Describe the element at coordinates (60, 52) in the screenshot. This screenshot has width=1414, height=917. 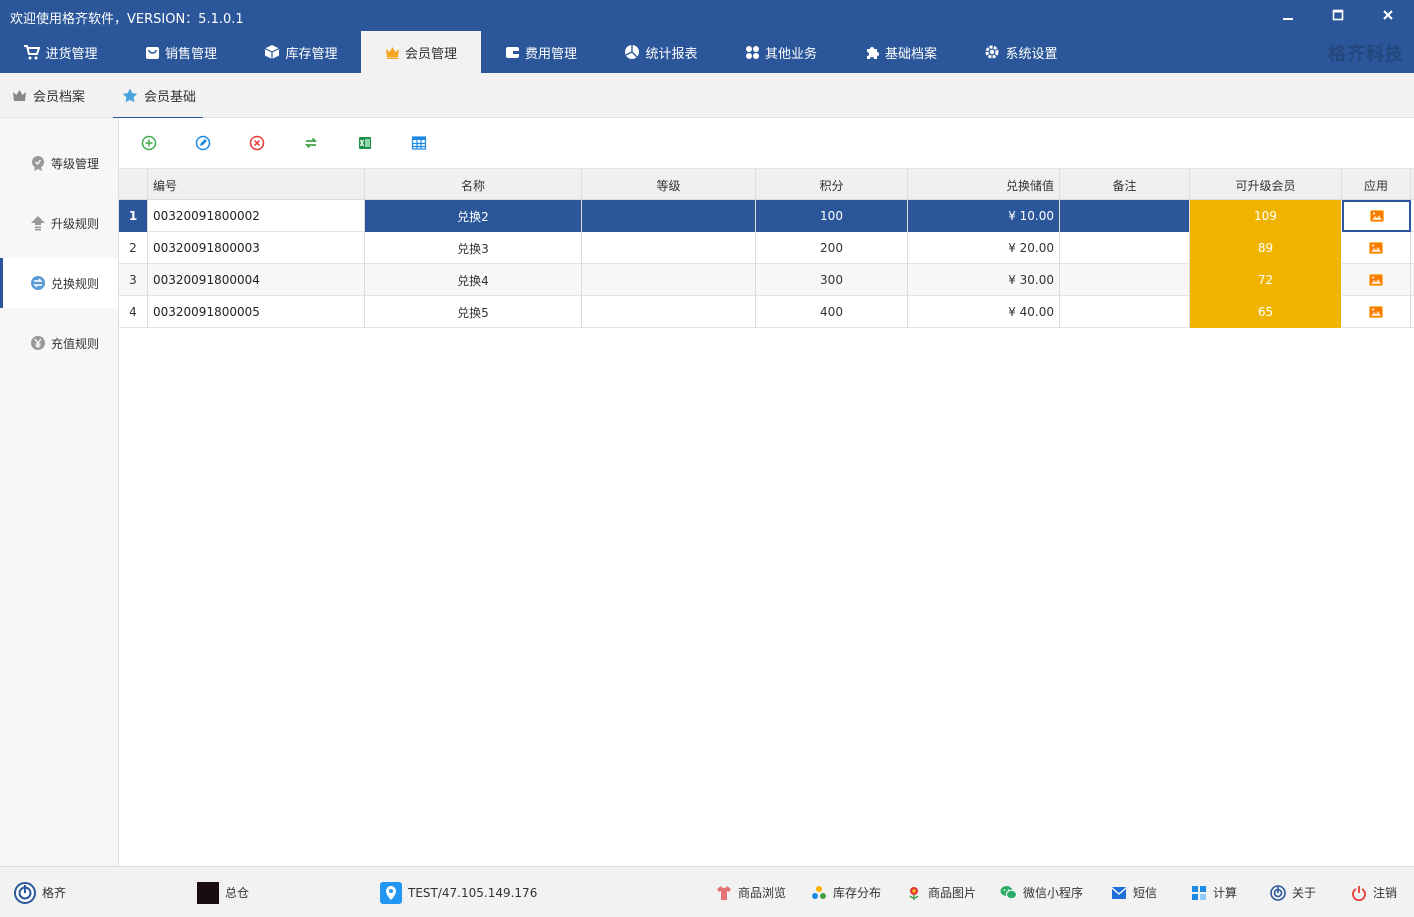
I see `menu-item-purchase: 进货管理` at that location.